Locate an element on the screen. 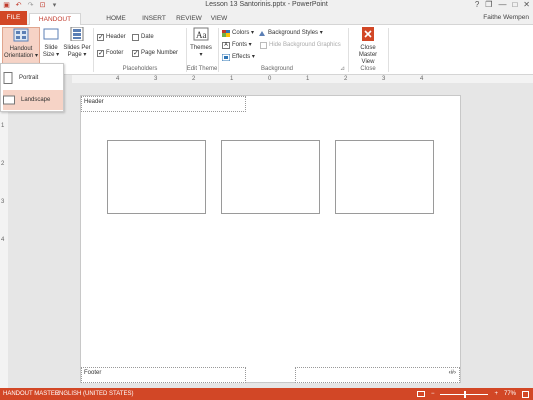  slides-per-page-icon is located at coordinates (77, 34).